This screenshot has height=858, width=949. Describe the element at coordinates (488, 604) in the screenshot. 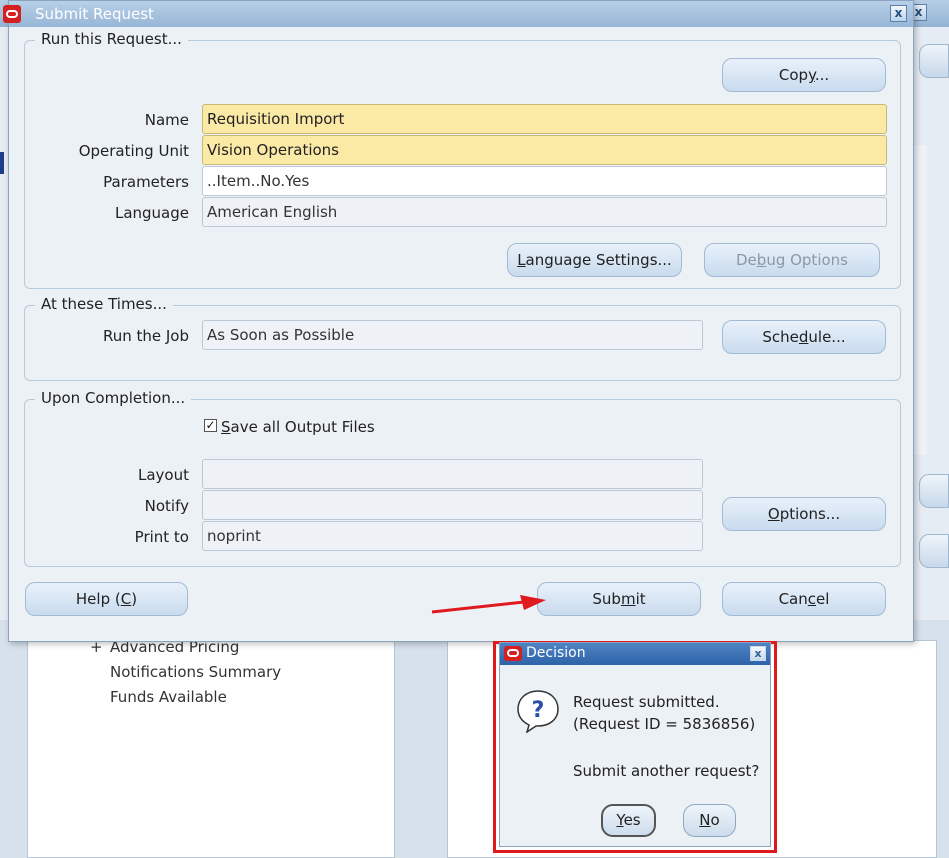

I see `red-arrow-annotation` at that location.